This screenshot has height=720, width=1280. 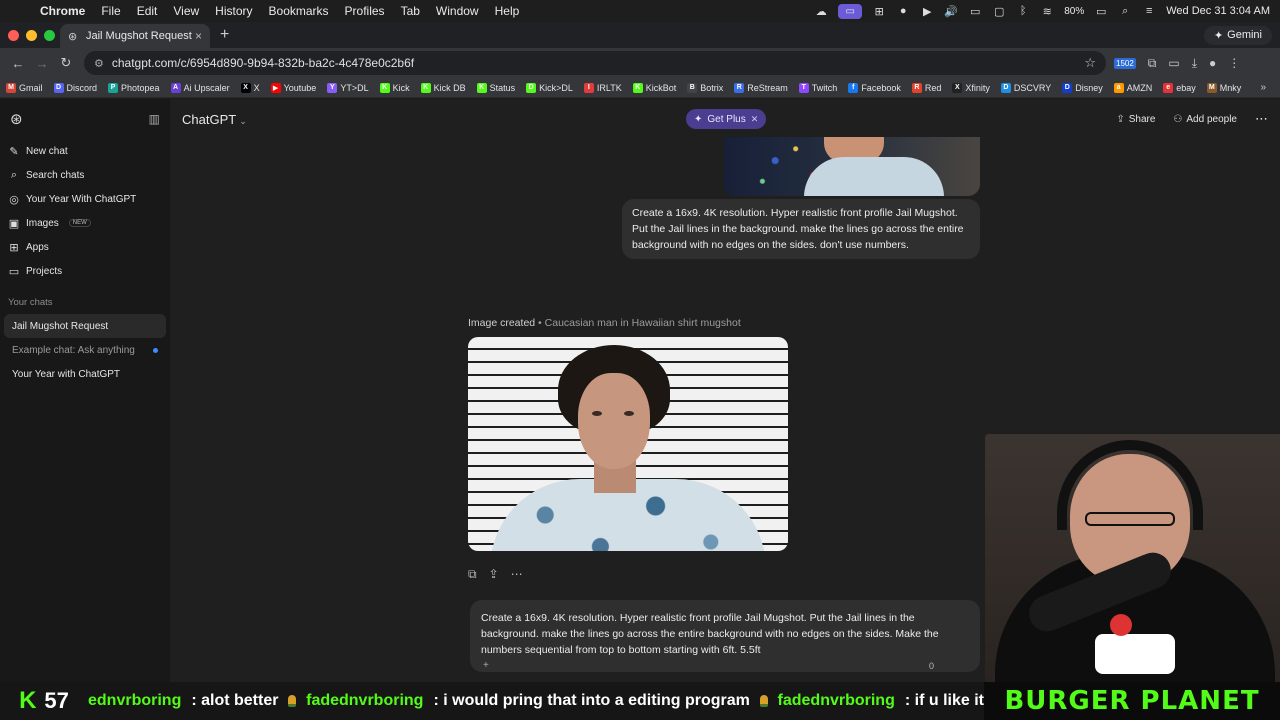 I want to click on sidebar-item-projects: ▭ Projects, so click(x=85, y=271).